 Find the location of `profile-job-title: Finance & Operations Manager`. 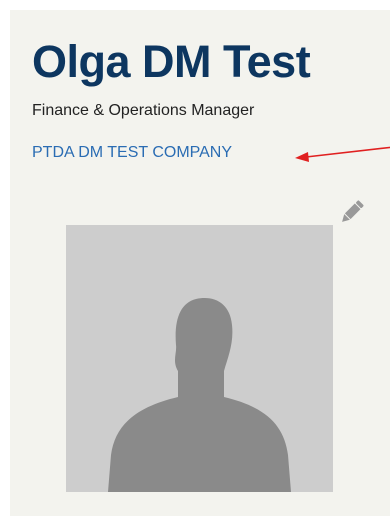

profile-job-title: Finance & Operations Manager is located at coordinates (143, 110).